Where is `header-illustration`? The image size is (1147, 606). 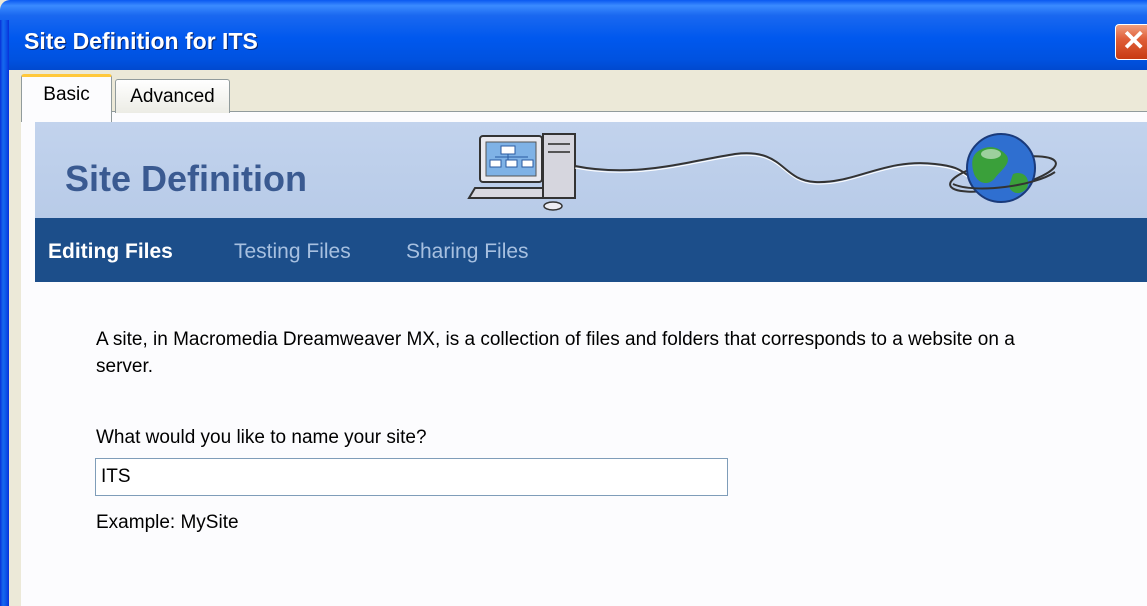
header-illustration is located at coordinates (762, 172).